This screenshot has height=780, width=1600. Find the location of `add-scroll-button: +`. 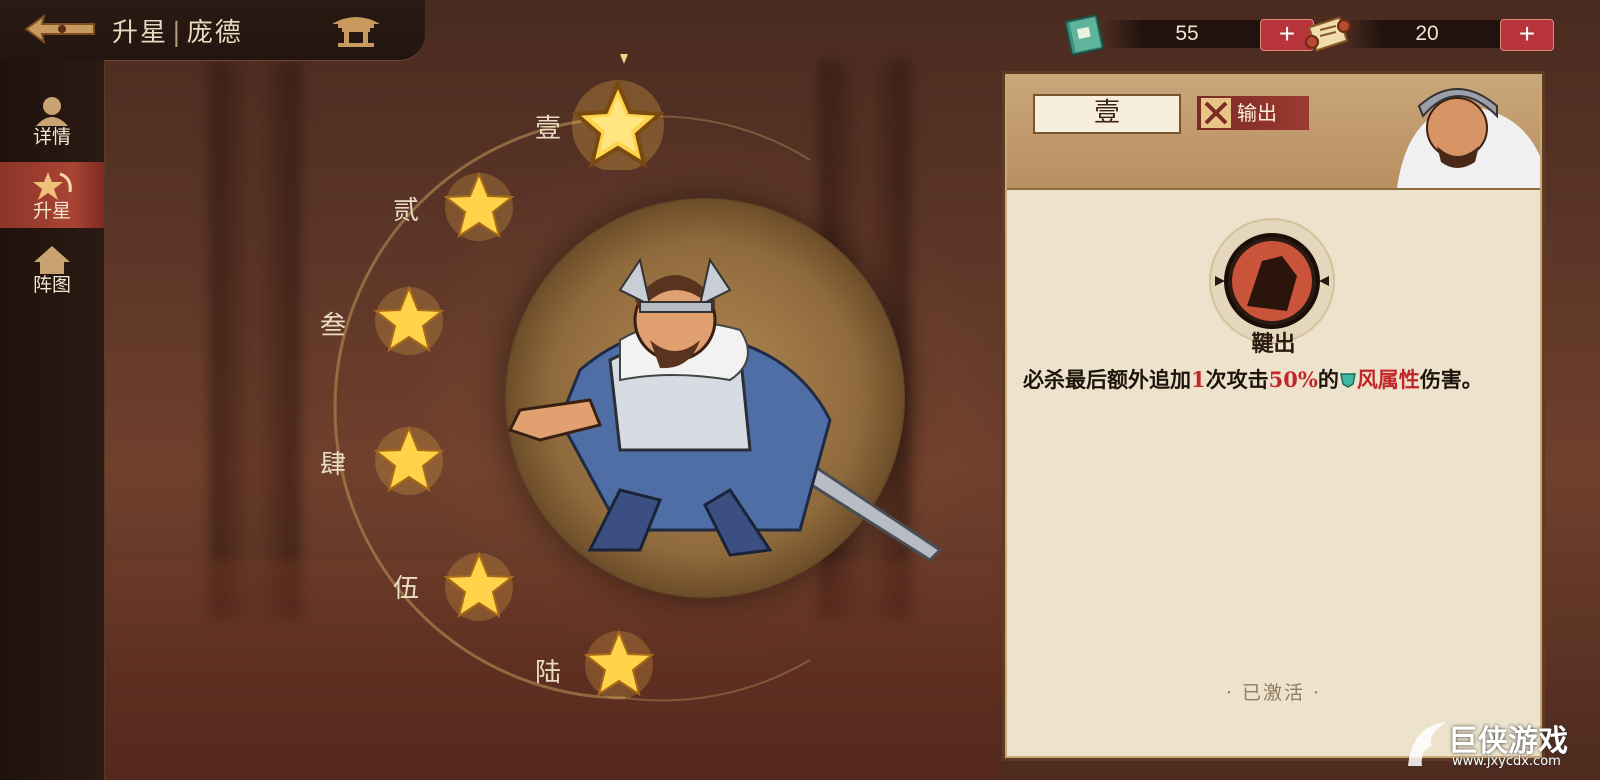

add-scroll-button: + is located at coordinates (1527, 35).